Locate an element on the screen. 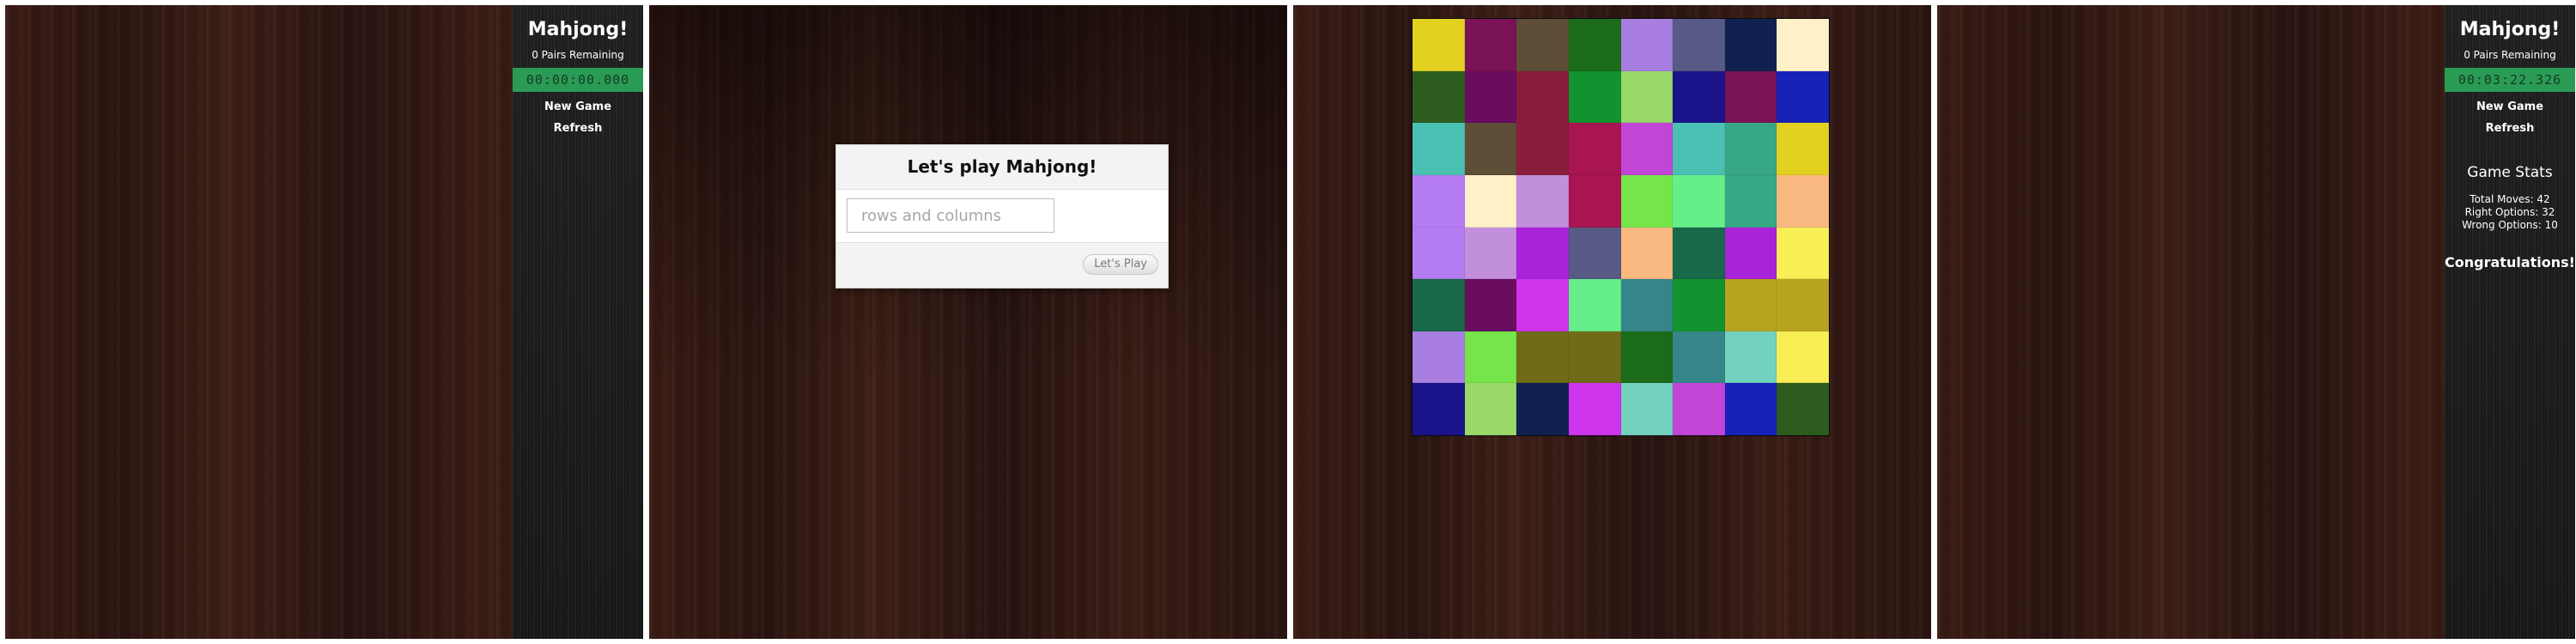 This screenshot has width=2576, height=644. dialog-title: Let's play Mahjong! is located at coordinates (1002, 167).